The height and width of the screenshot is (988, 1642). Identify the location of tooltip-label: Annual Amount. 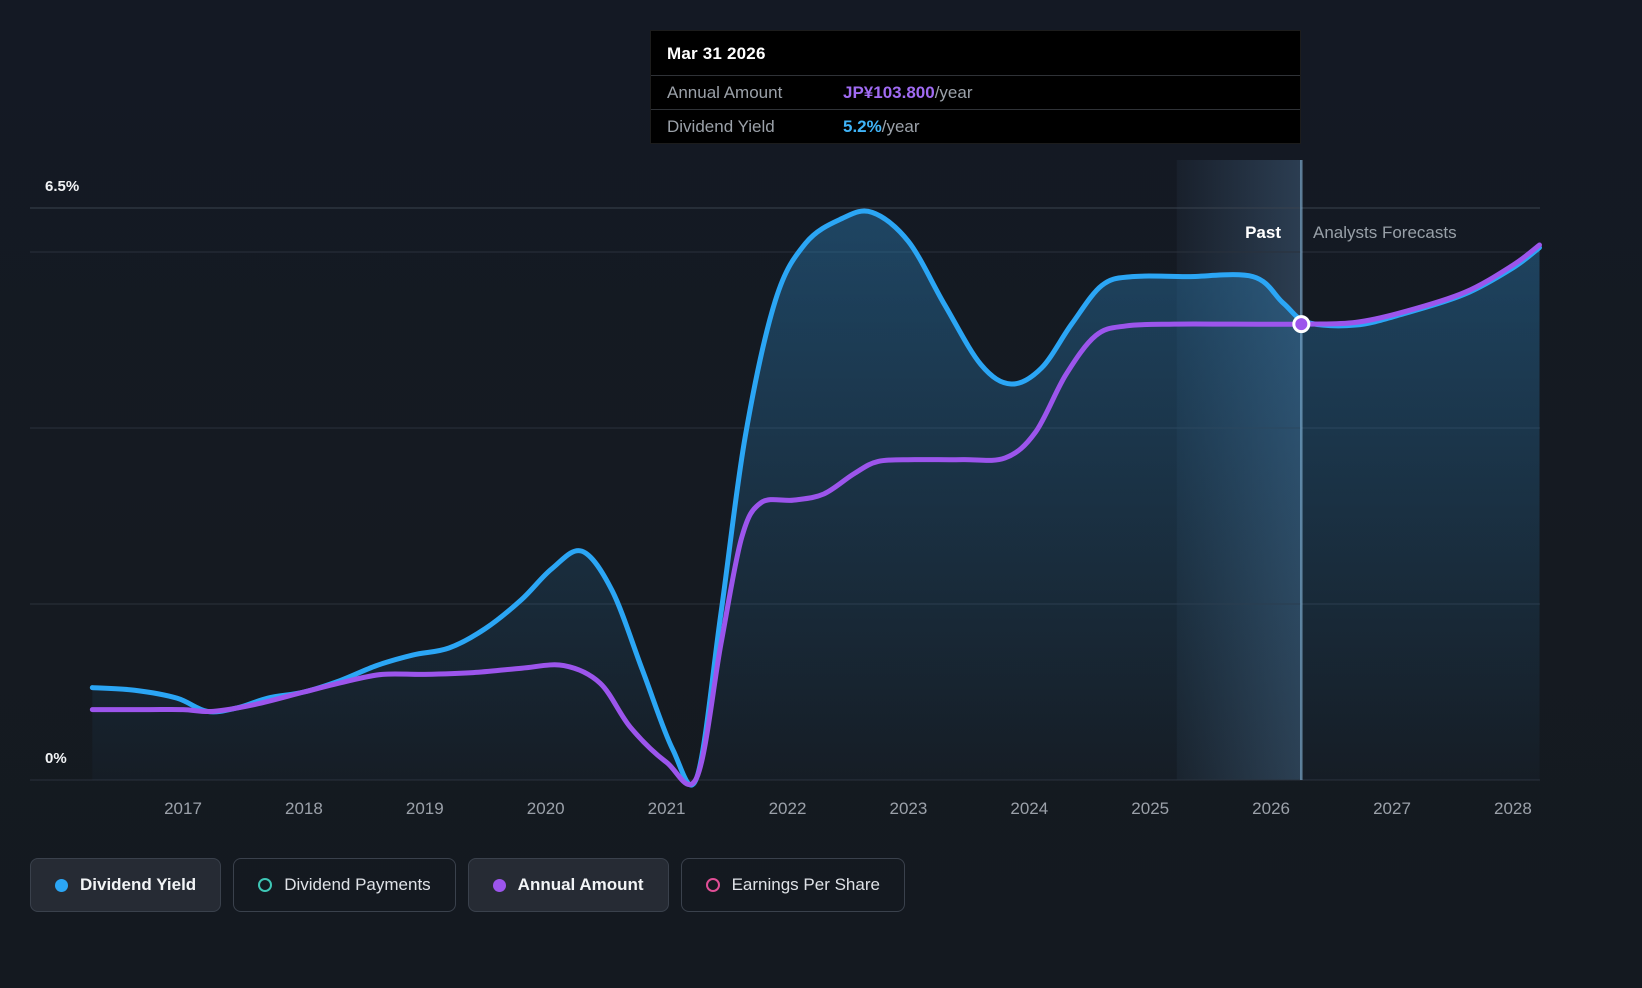
(725, 92).